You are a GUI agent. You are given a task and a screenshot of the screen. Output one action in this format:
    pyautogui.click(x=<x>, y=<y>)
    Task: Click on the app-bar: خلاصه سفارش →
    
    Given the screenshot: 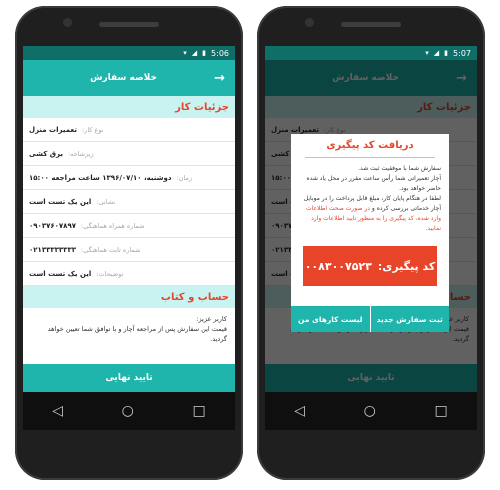 What is the action you would take?
    pyautogui.click(x=129, y=78)
    